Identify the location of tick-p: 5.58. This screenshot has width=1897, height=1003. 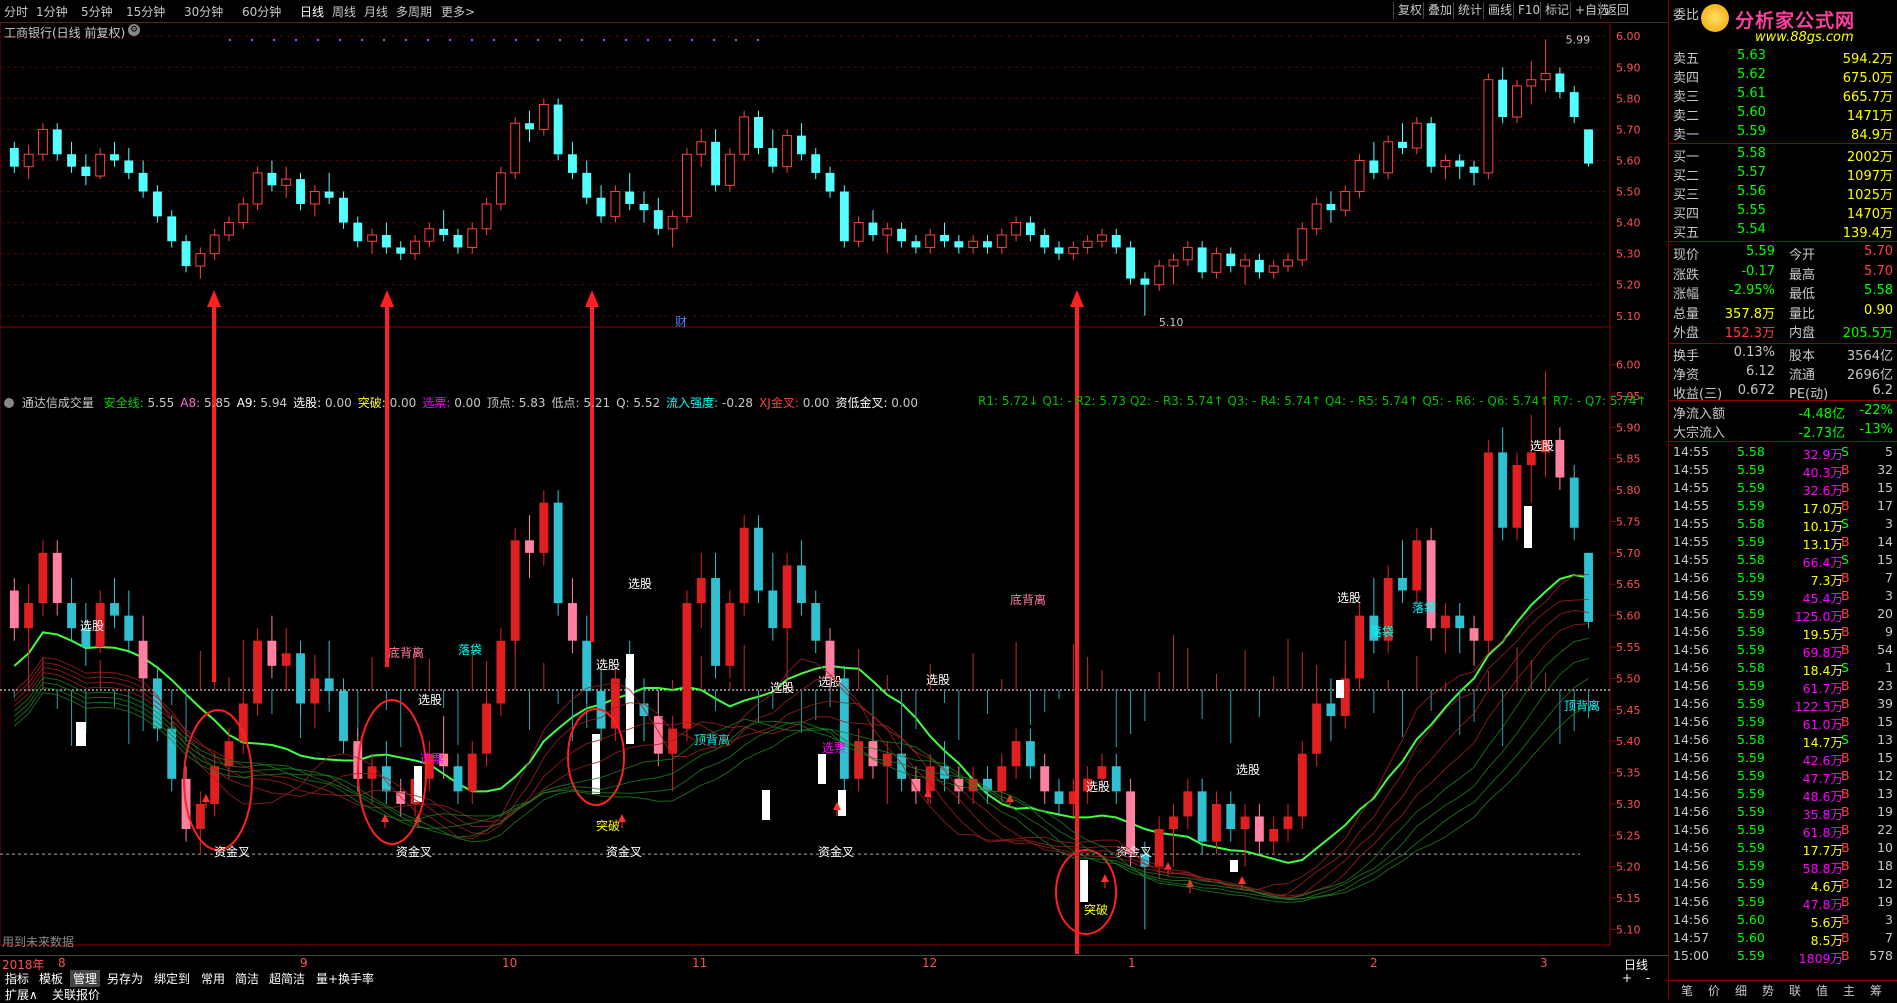
(1751, 667).